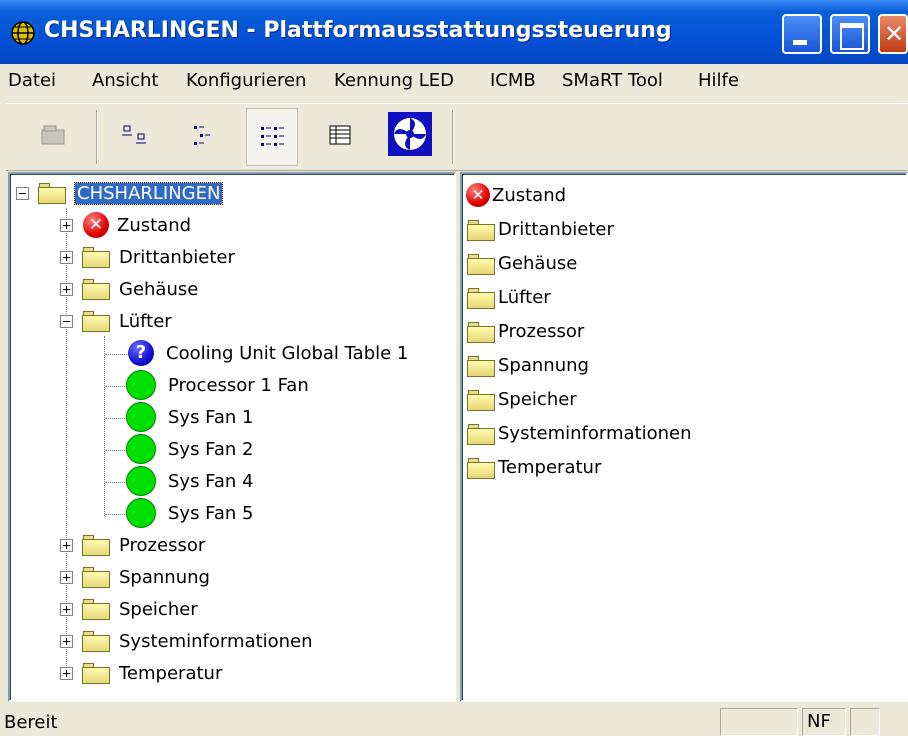 This screenshot has width=908, height=736. I want to click on list-item-luefter: Lüfter, so click(508, 297).